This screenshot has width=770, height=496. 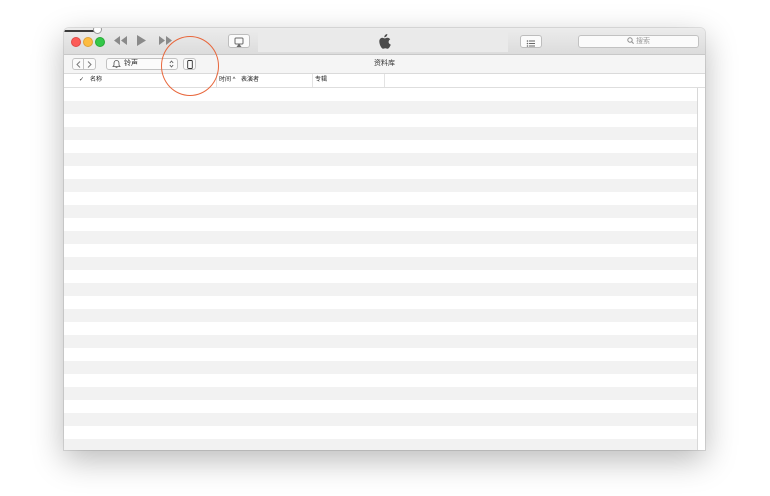 I want to click on time-column-label: 时间, so click(x=225, y=80).